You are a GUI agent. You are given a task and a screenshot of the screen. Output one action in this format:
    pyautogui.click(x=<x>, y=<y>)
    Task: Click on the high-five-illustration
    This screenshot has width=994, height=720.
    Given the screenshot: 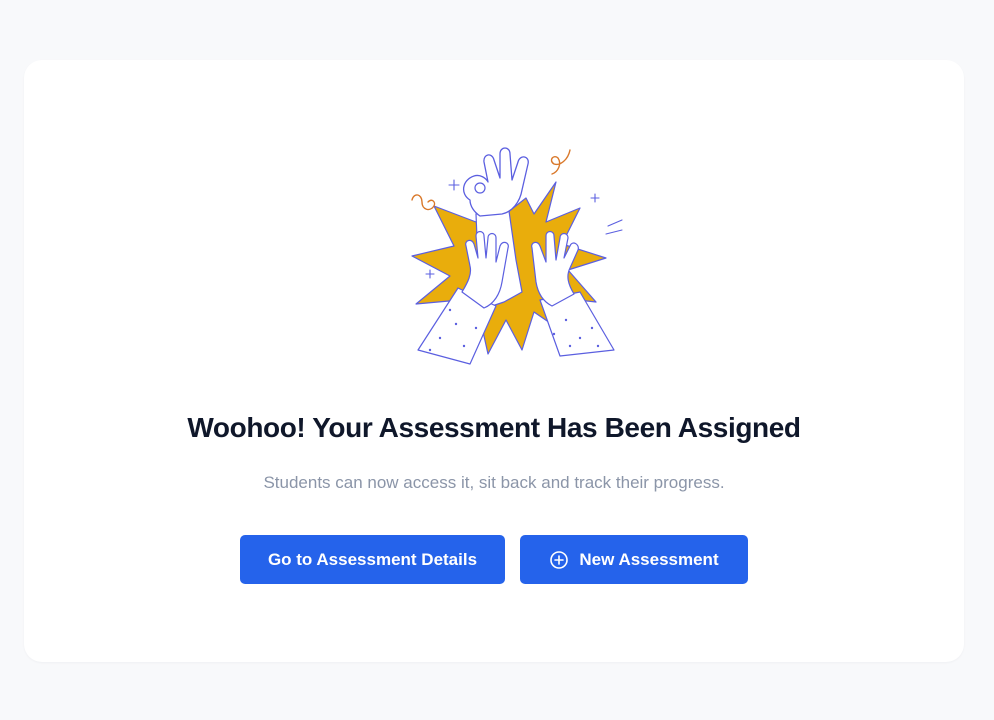 What is the action you would take?
    pyautogui.click(x=517, y=256)
    